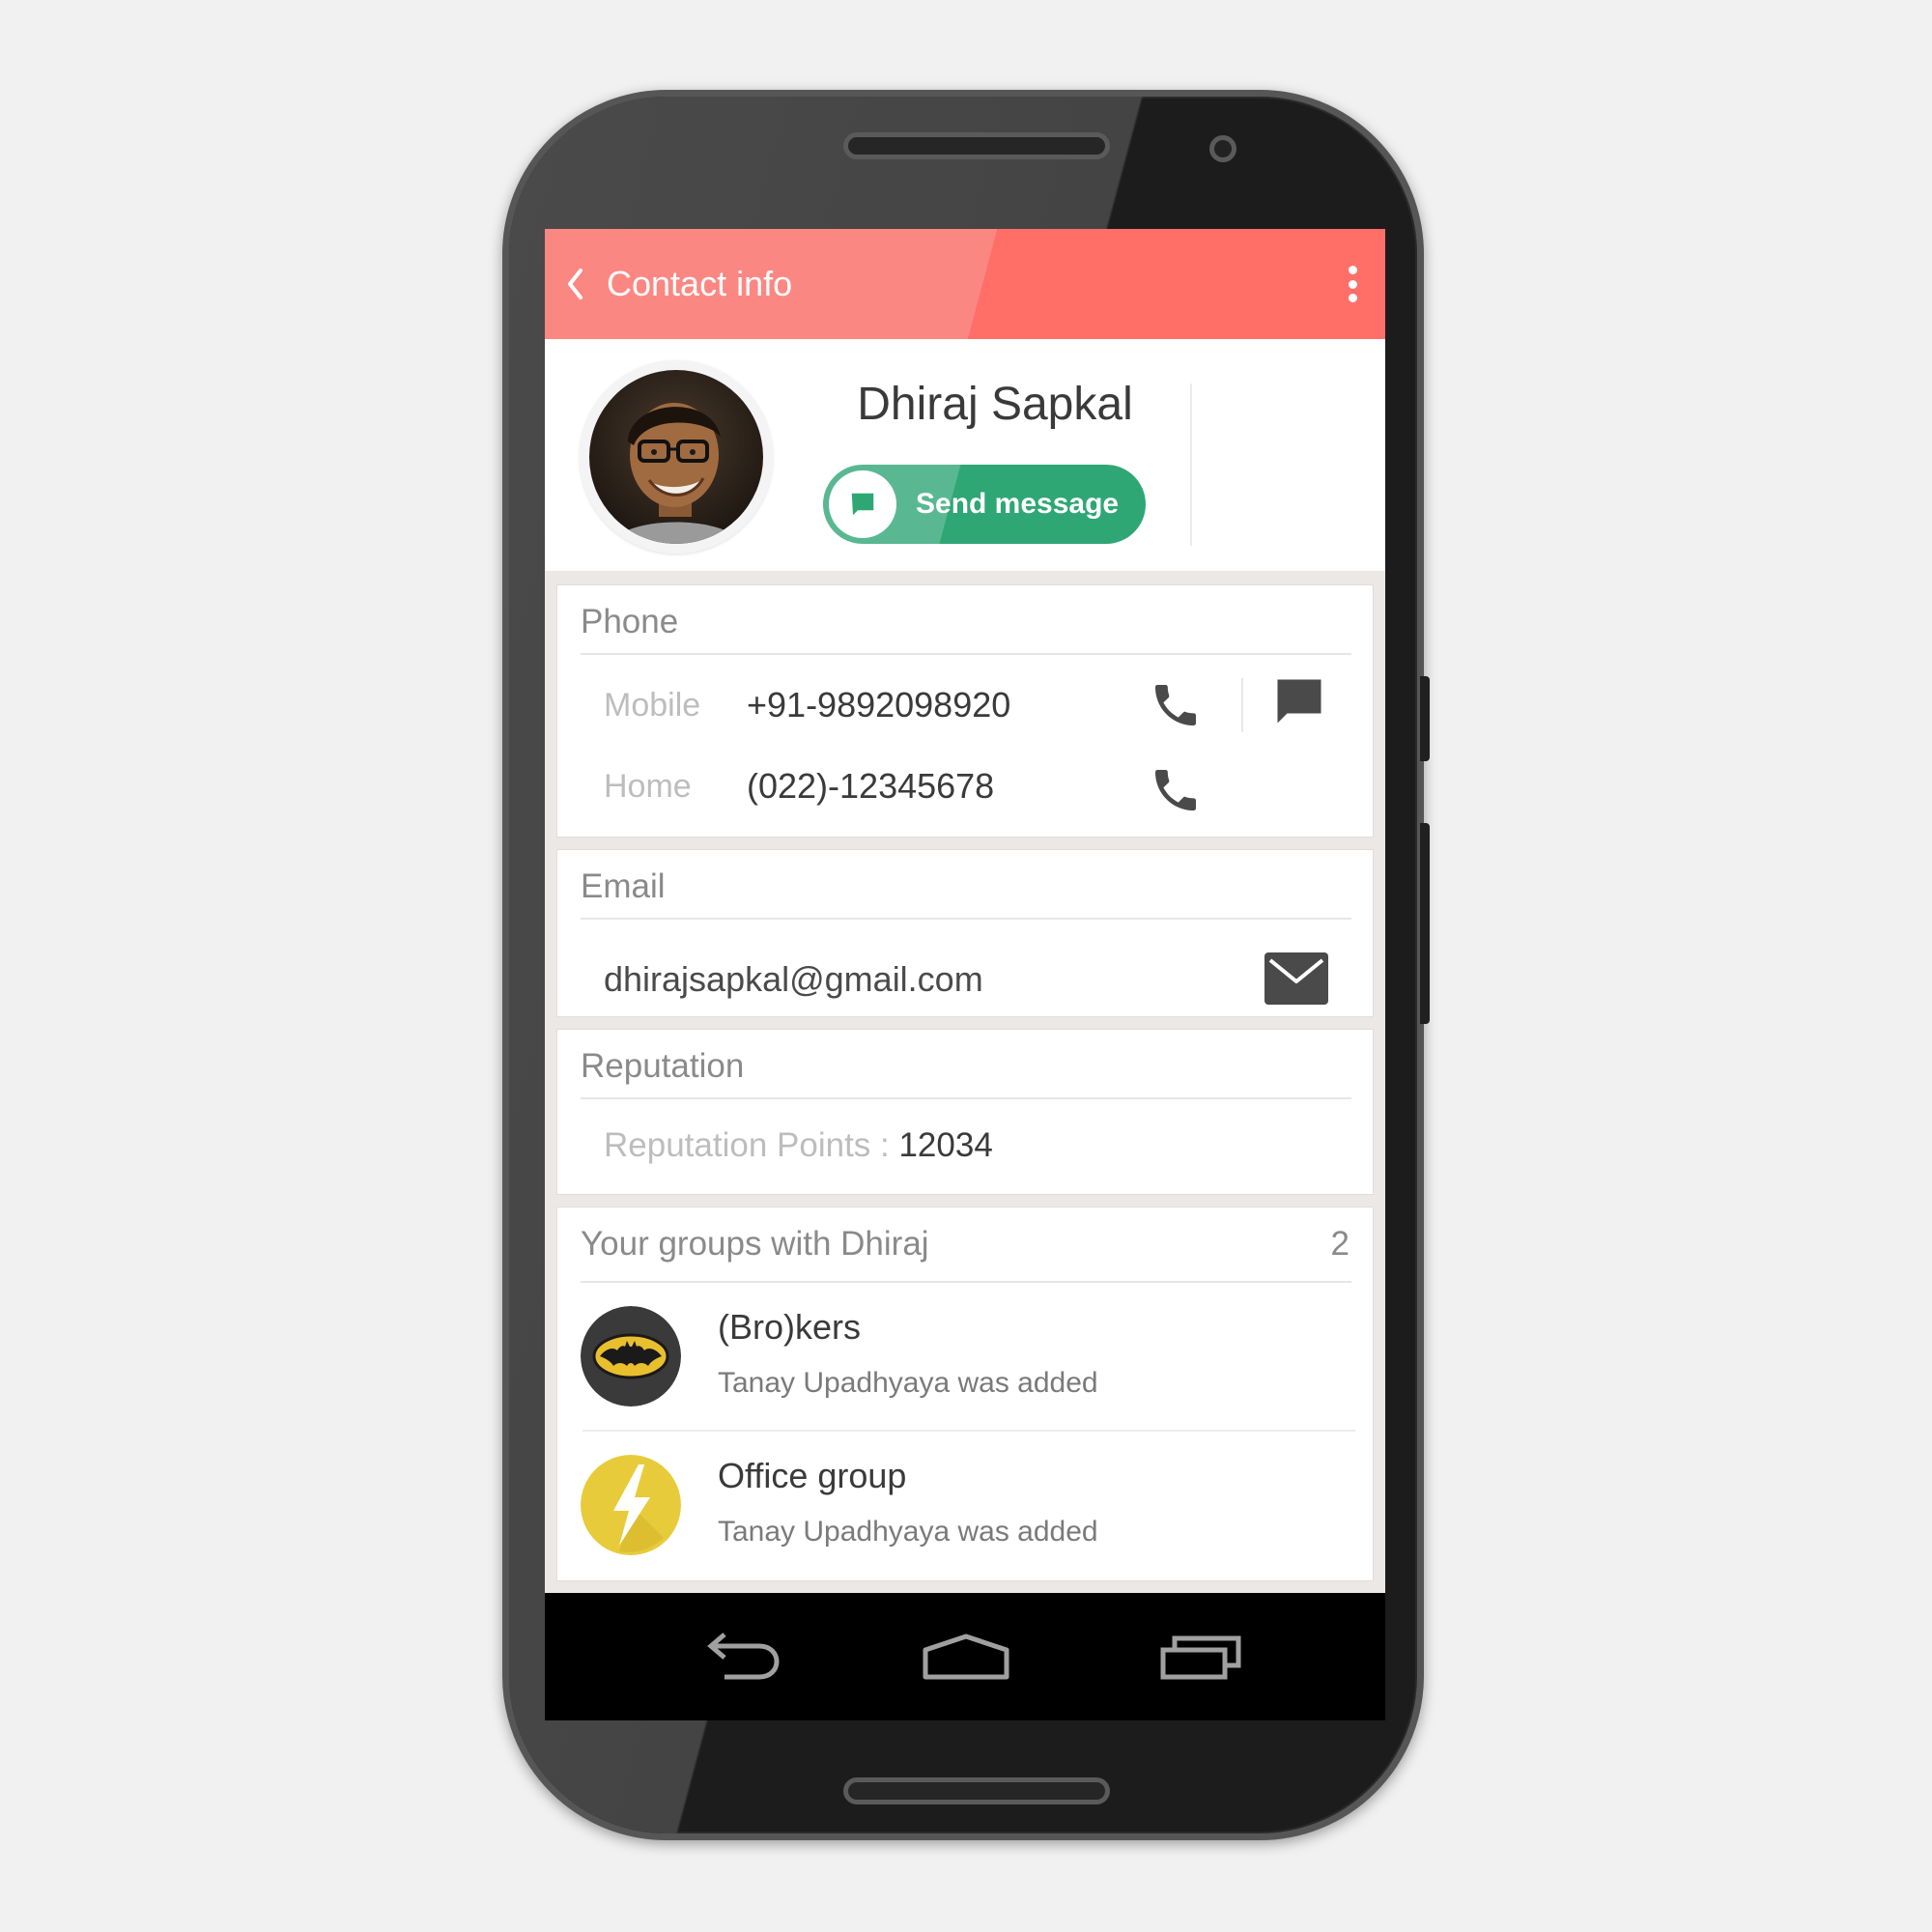 The height and width of the screenshot is (1932, 1932). I want to click on list-item: (Bro)kers Tanay Upadhyaya was added, so click(966, 1357).